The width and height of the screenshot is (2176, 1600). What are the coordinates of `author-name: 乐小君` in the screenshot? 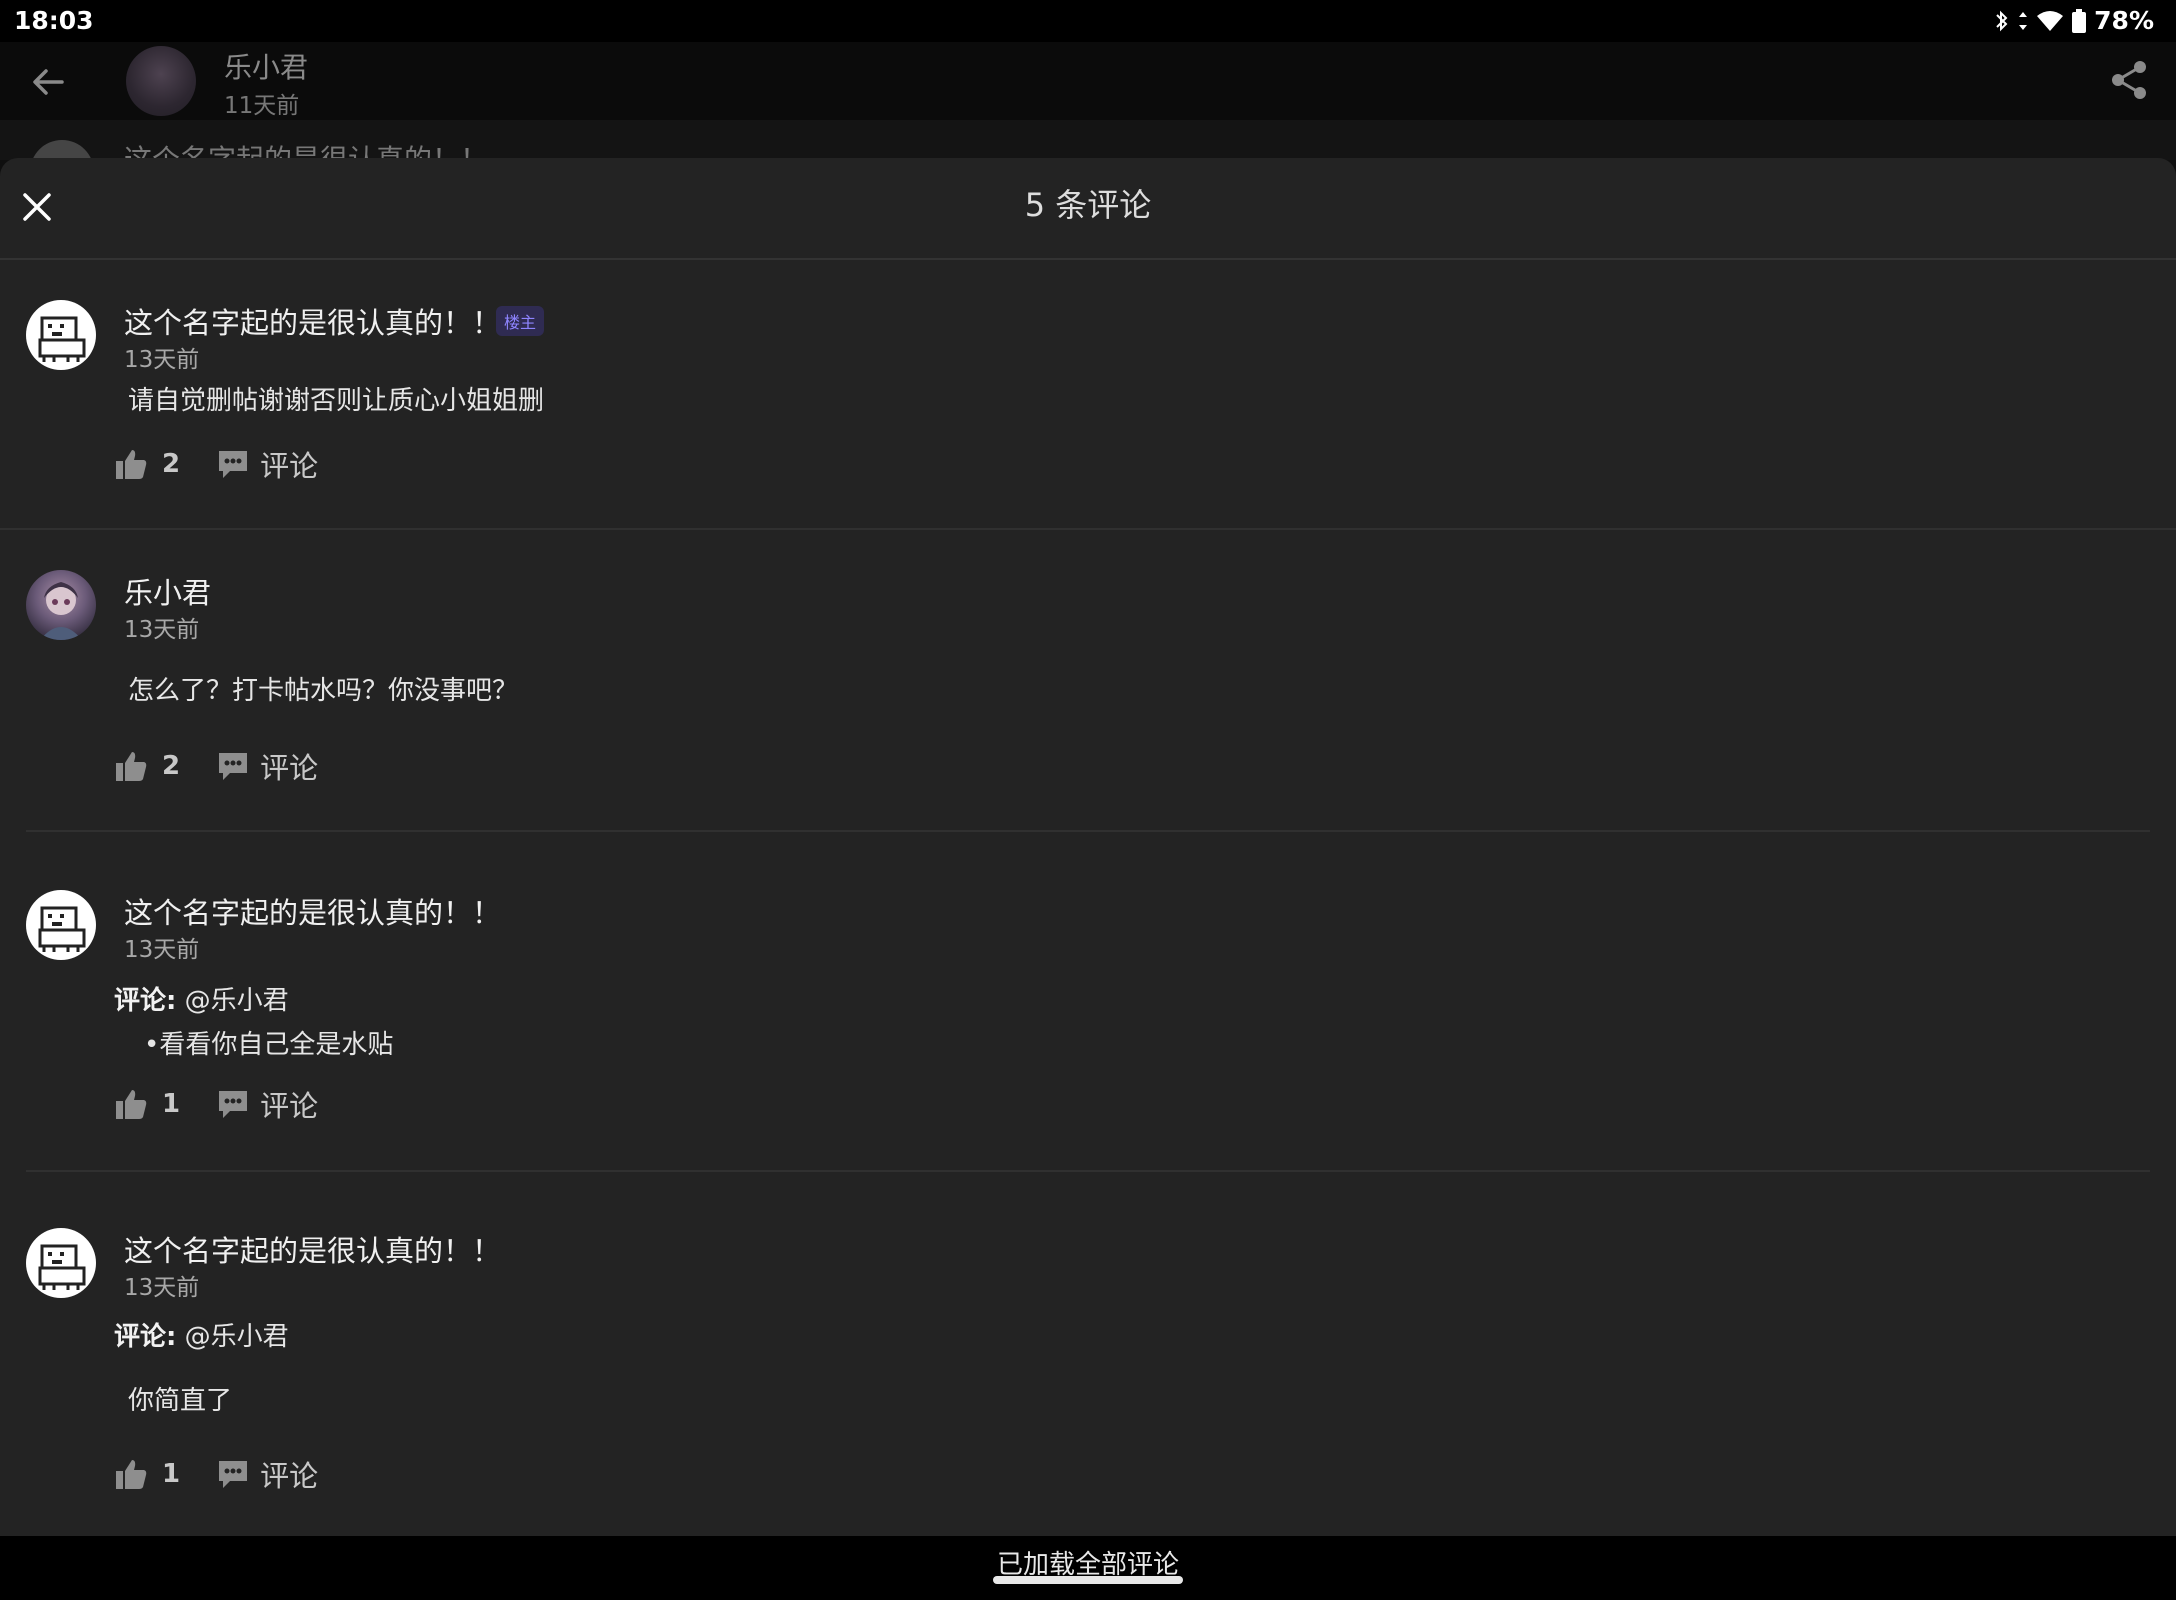 It's located at (266, 66).